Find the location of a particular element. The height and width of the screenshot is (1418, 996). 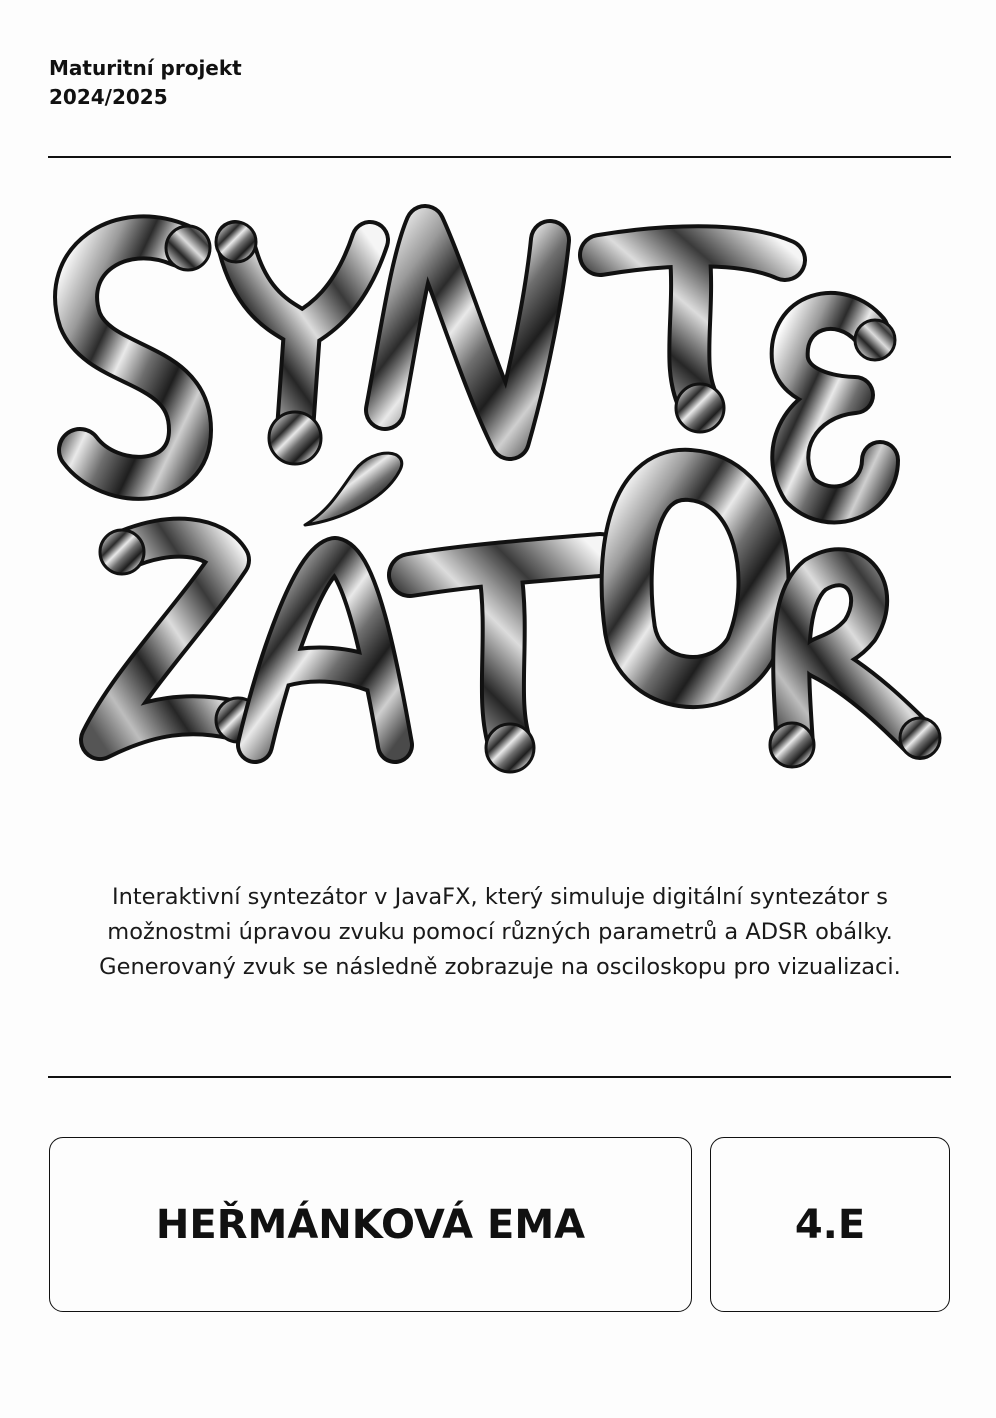

letter-r is located at coordinates (855, 658).